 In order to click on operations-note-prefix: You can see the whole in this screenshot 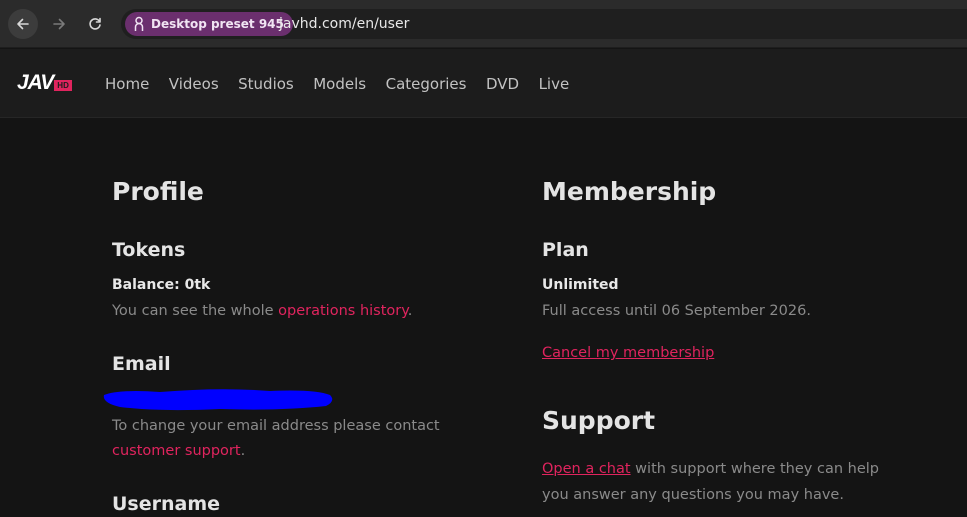, I will do `click(195, 311)`.